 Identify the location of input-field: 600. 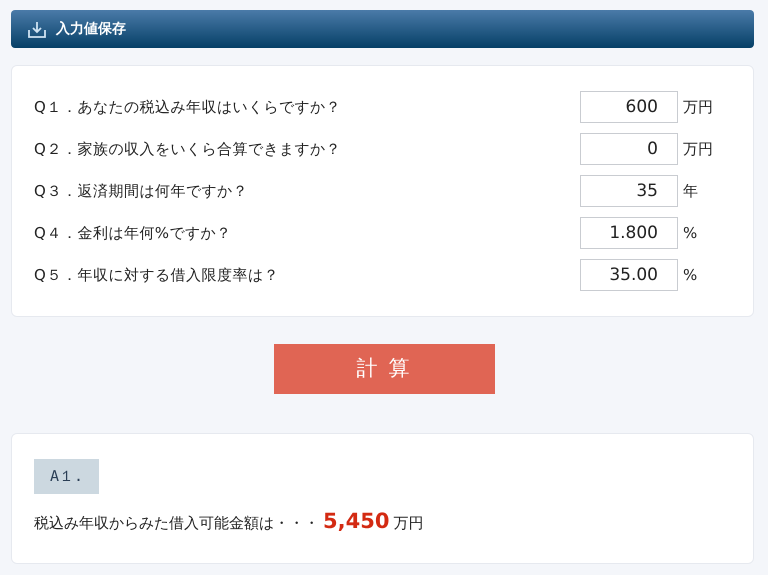
(629, 107).